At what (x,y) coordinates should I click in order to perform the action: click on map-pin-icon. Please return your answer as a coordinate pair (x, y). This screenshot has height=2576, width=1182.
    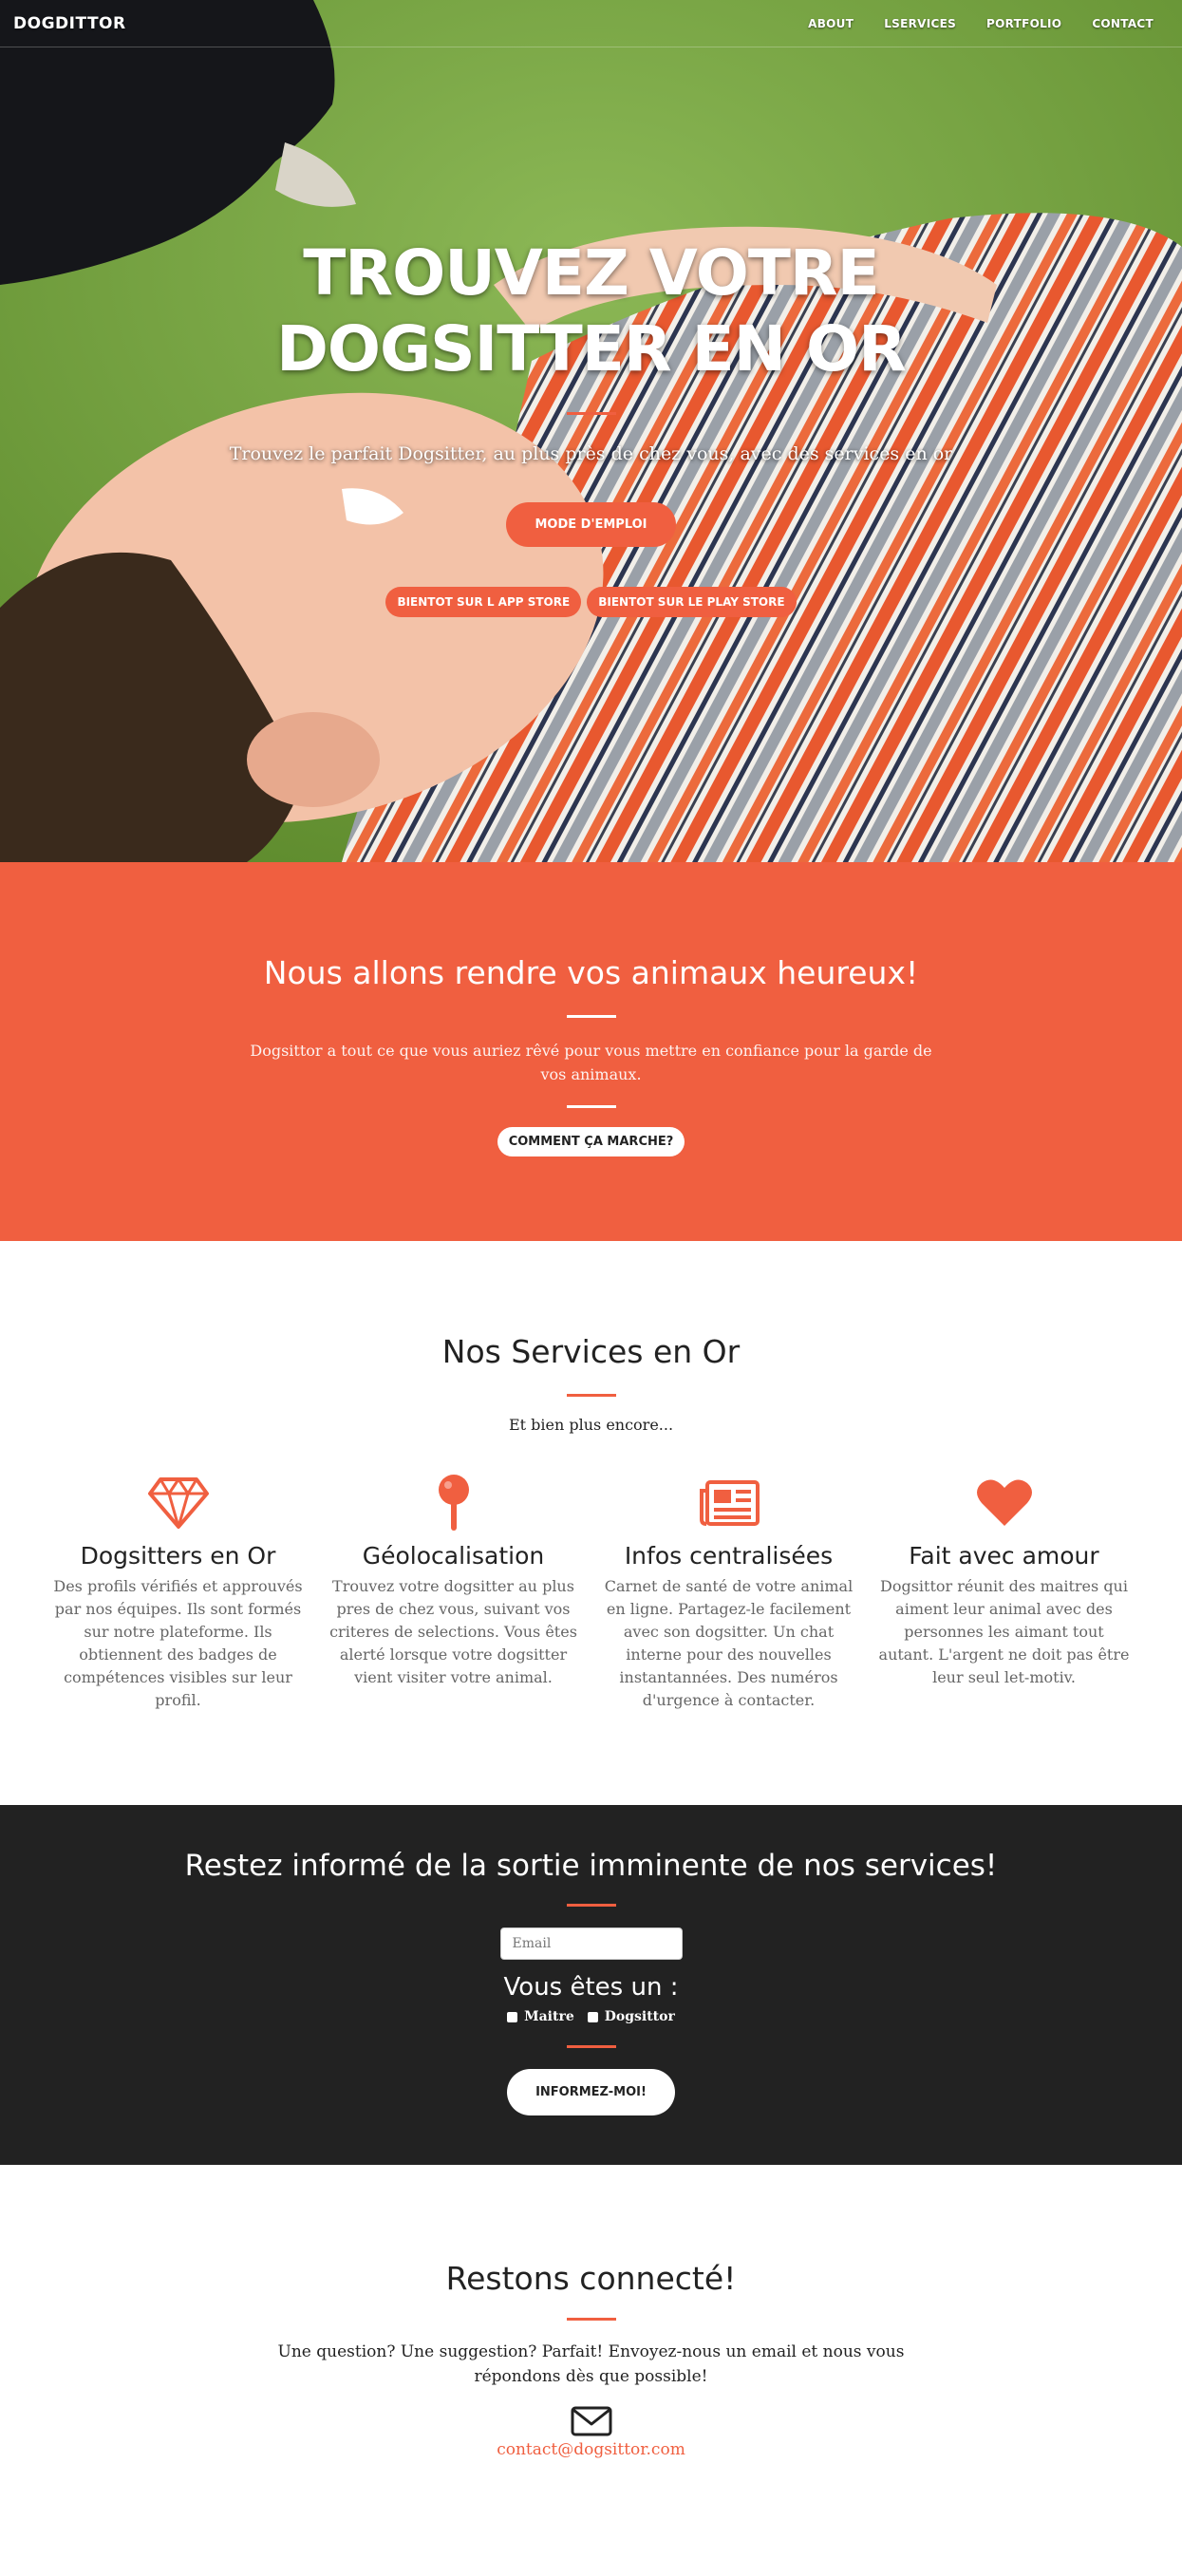
    Looking at the image, I should click on (453, 1503).